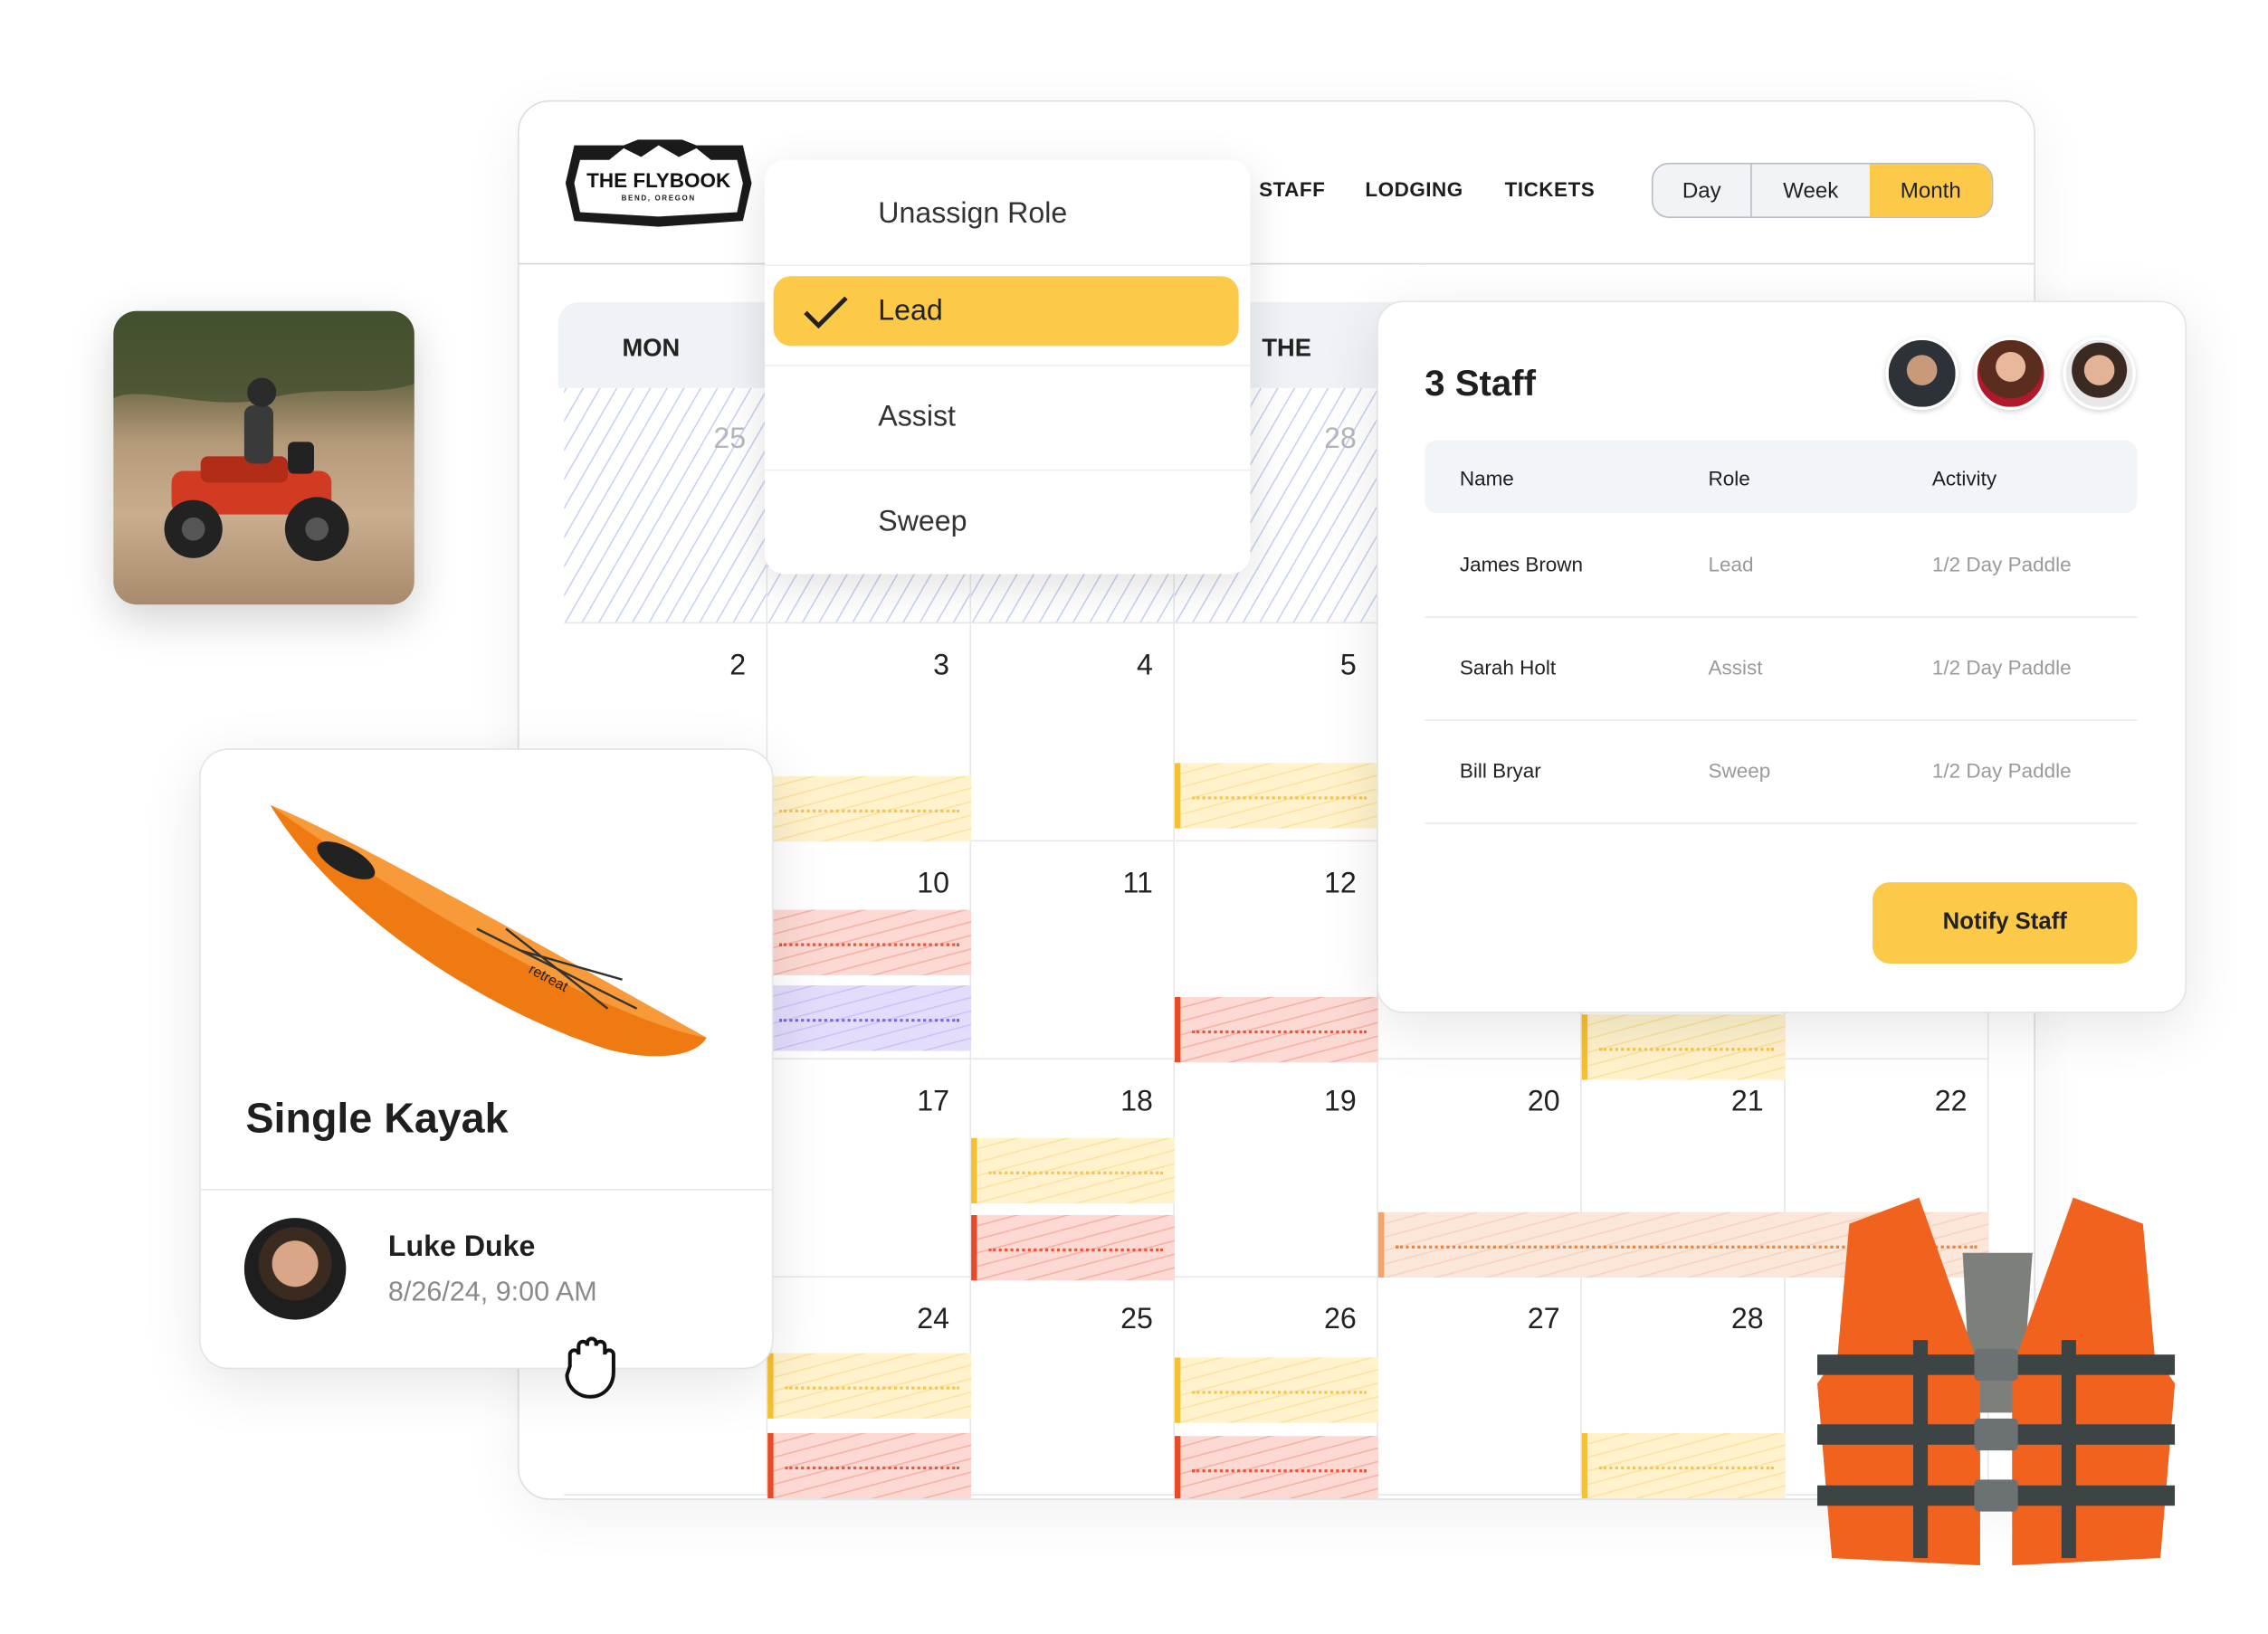  What do you see at coordinates (1292, 189) in the screenshot?
I see `nav-staff: STAFF` at bounding box center [1292, 189].